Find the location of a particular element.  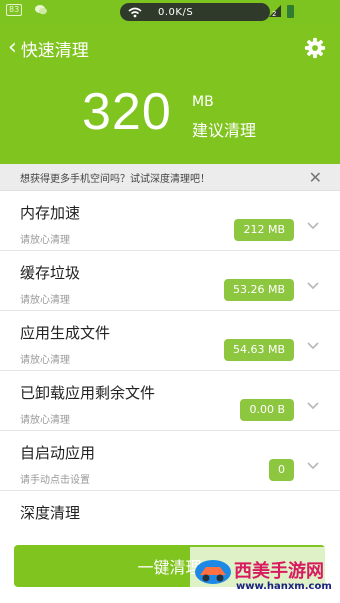

item-value-badge: 53.26 MB is located at coordinates (258, 290).